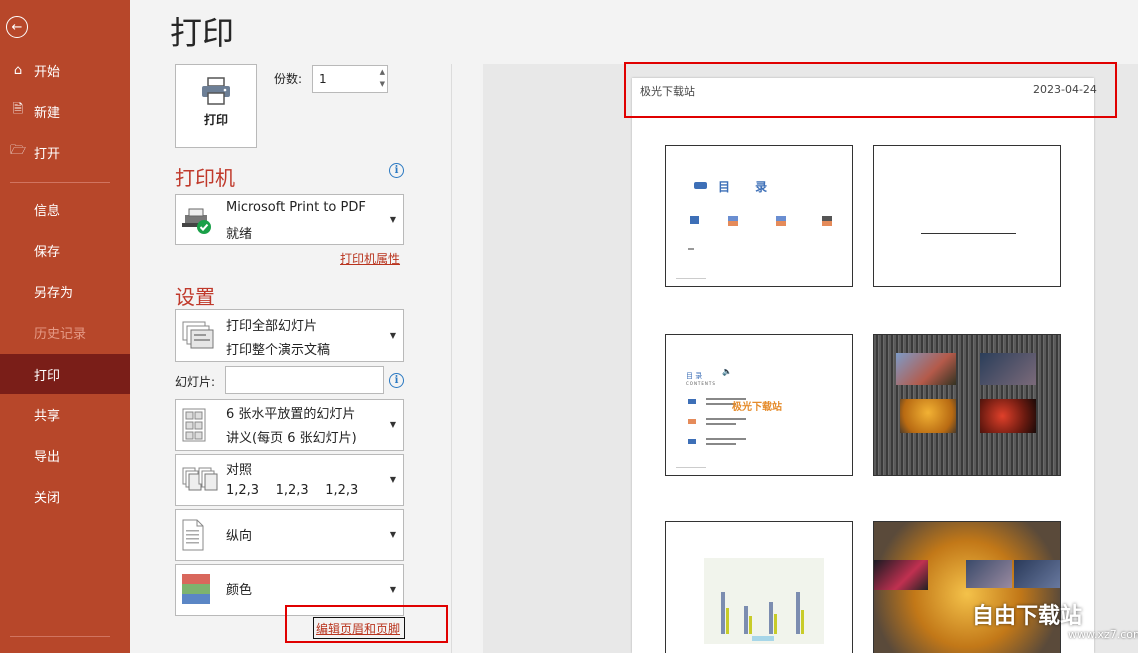 This screenshot has width=1138, height=653. Describe the element at coordinates (727, 371) in the screenshot. I see `speaker-icon: 🔈` at that location.